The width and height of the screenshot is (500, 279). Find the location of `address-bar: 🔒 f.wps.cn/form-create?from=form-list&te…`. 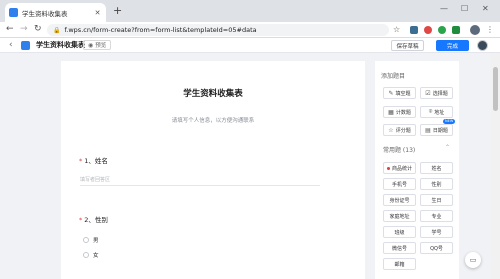

address-bar: 🔒 f.wps.cn/form-create?from=form-list&te… is located at coordinates (218, 30).